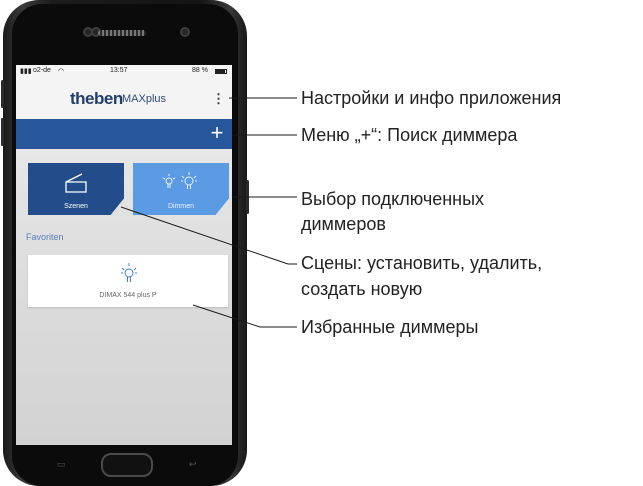 This screenshot has width=643, height=486. Describe the element at coordinates (431, 98) in the screenshot. I see `callout-settings: Настройки и инфо приложения` at that location.